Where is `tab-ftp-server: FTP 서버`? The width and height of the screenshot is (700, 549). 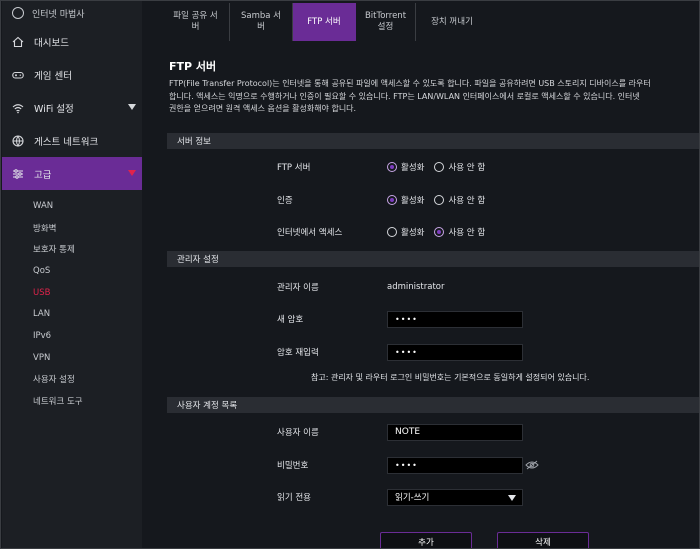
tab-ftp-server: FTP 서버 is located at coordinates (324, 22).